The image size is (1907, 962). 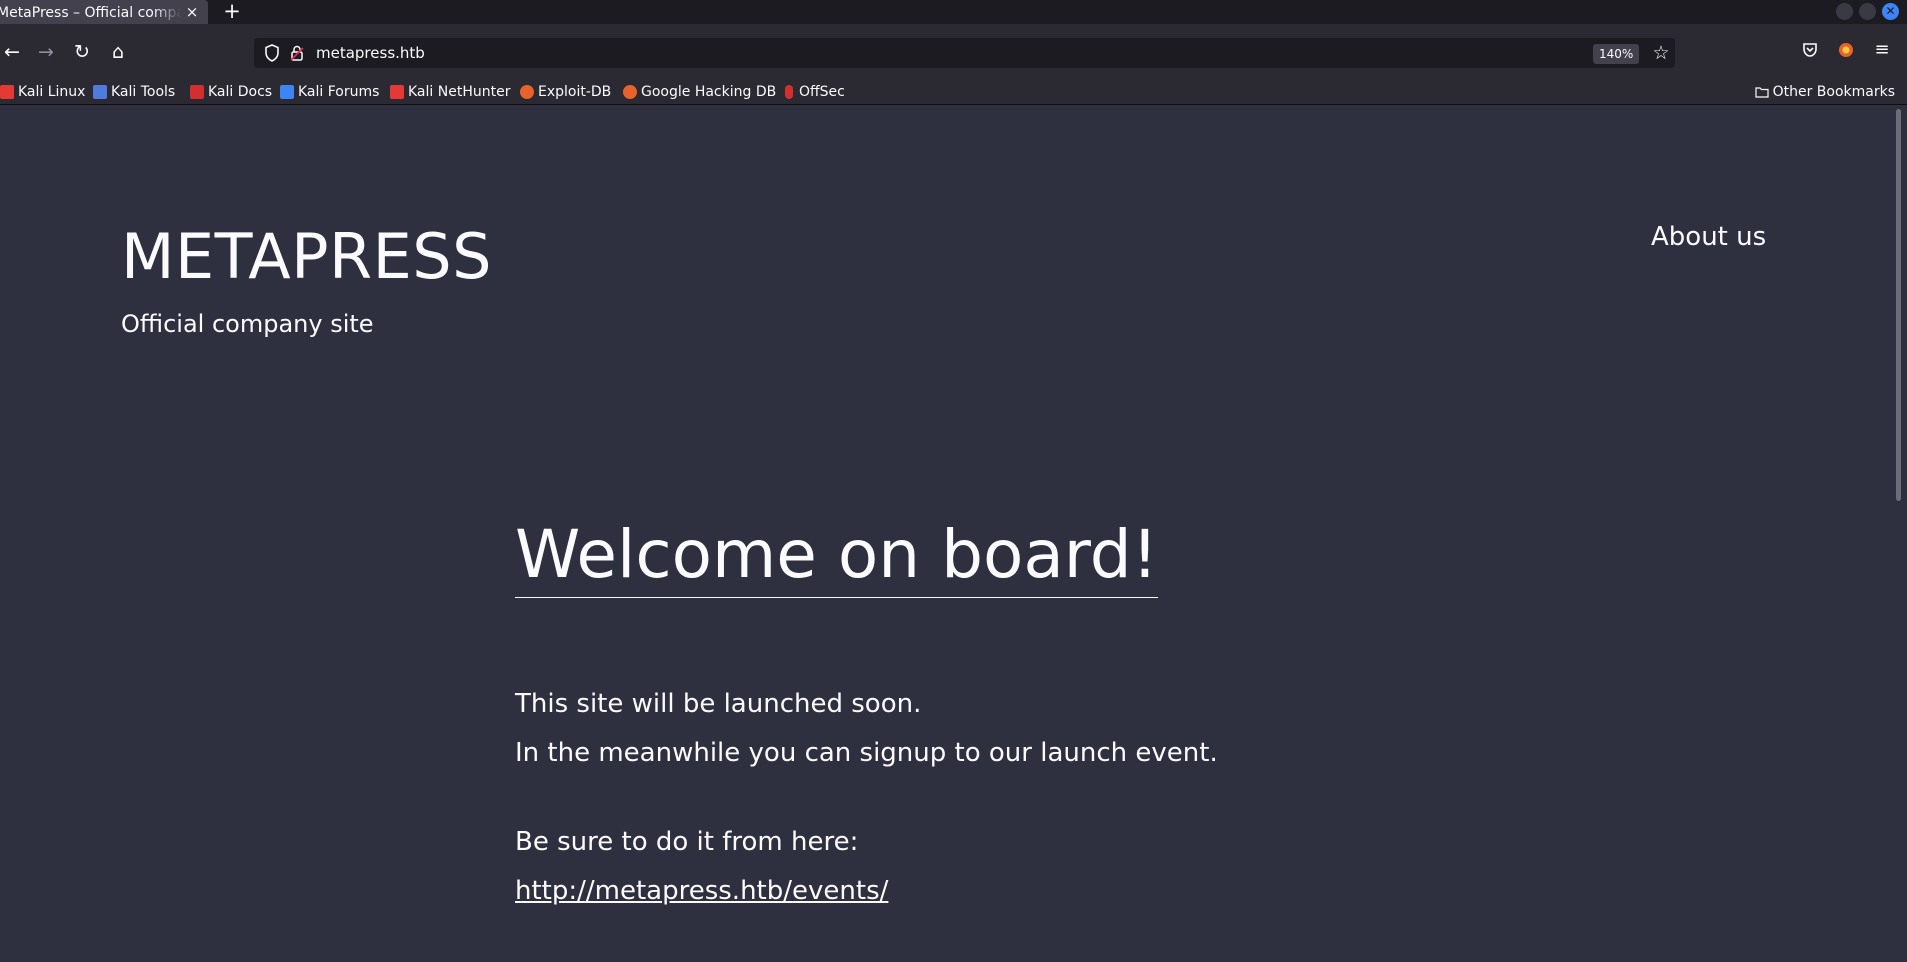 What do you see at coordinates (240, 92) in the screenshot?
I see `bookmark-label: Kali Docs` at bounding box center [240, 92].